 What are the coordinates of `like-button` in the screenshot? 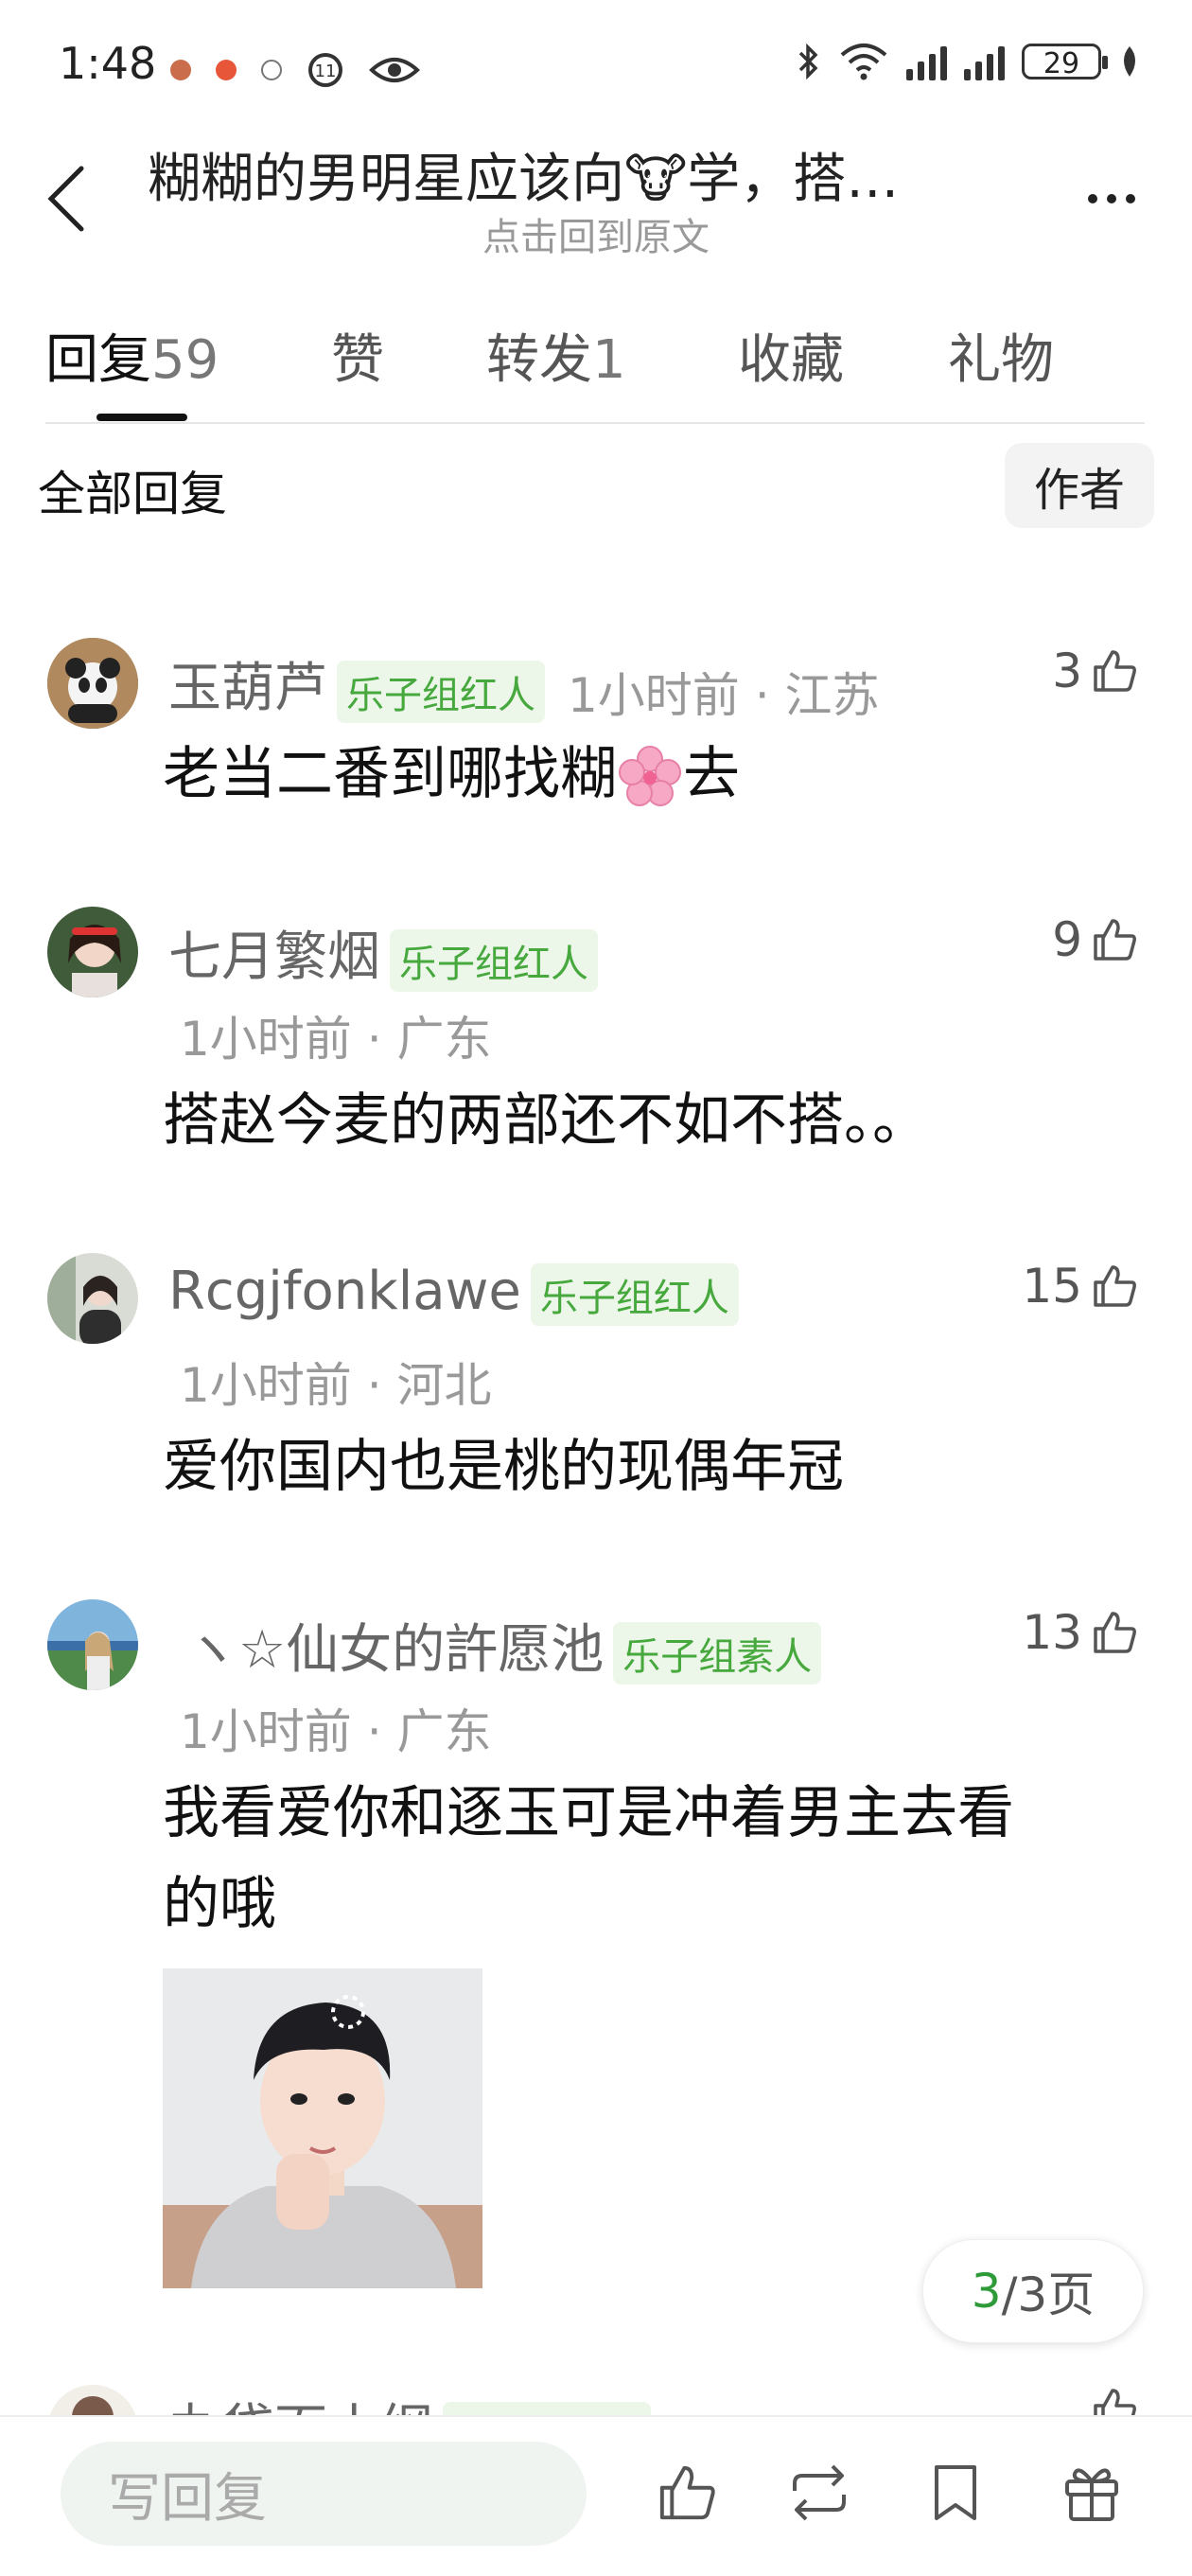 It's located at (1114, 2400).